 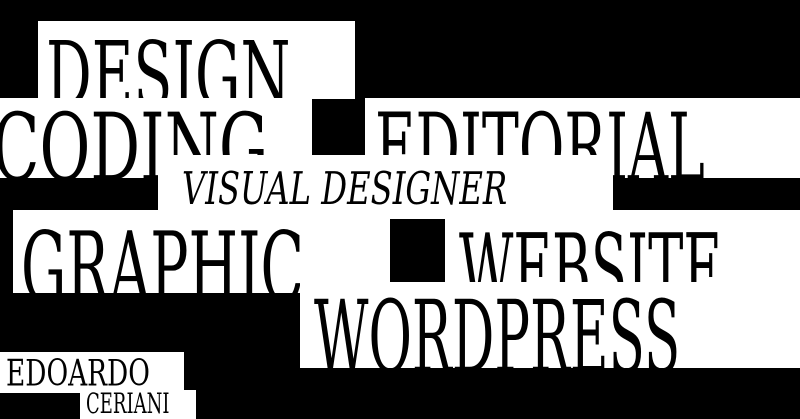 What do you see at coordinates (78, 372) in the screenshot?
I see `name-first: EDOARDO` at bounding box center [78, 372].